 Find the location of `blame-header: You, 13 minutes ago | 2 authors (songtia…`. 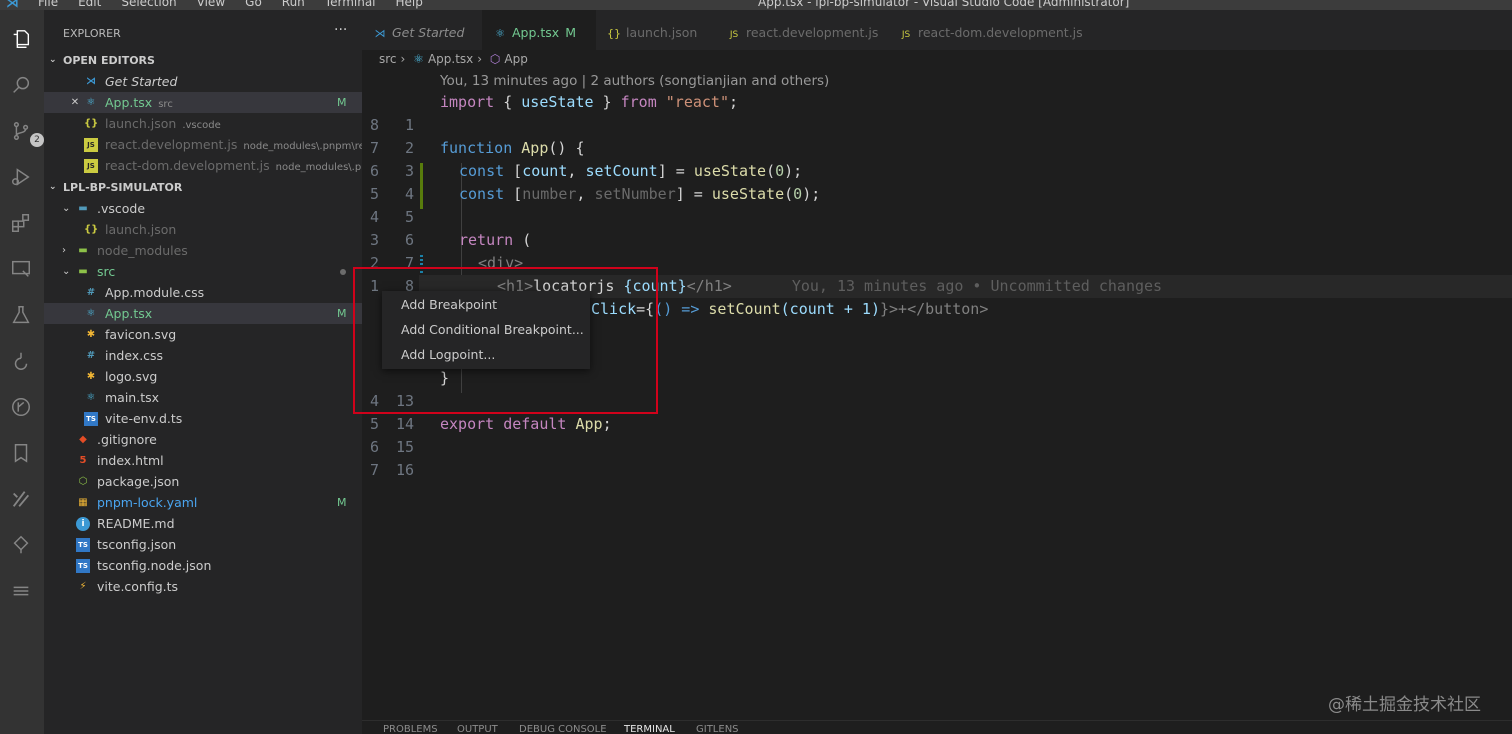

blame-header: You, 13 minutes ago | 2 authors (songtia… is located at coordinates (634, 81).